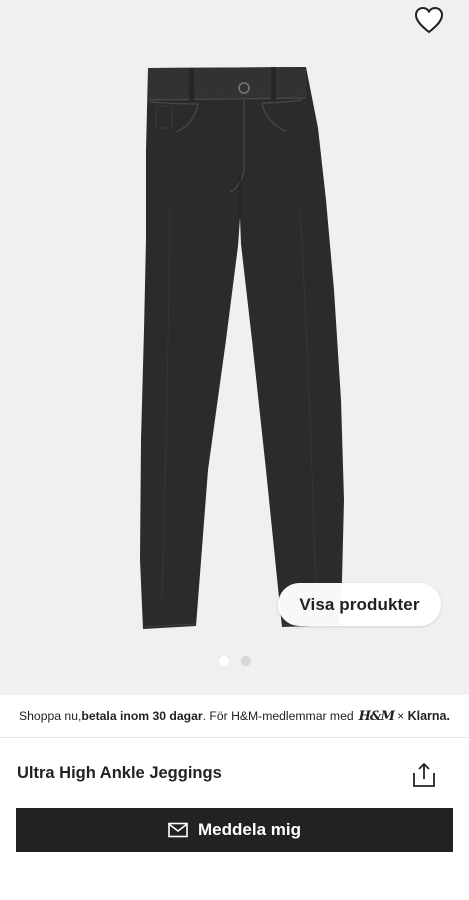 The image size is (469, 900). I want to click on share-button, so click(424, 775).